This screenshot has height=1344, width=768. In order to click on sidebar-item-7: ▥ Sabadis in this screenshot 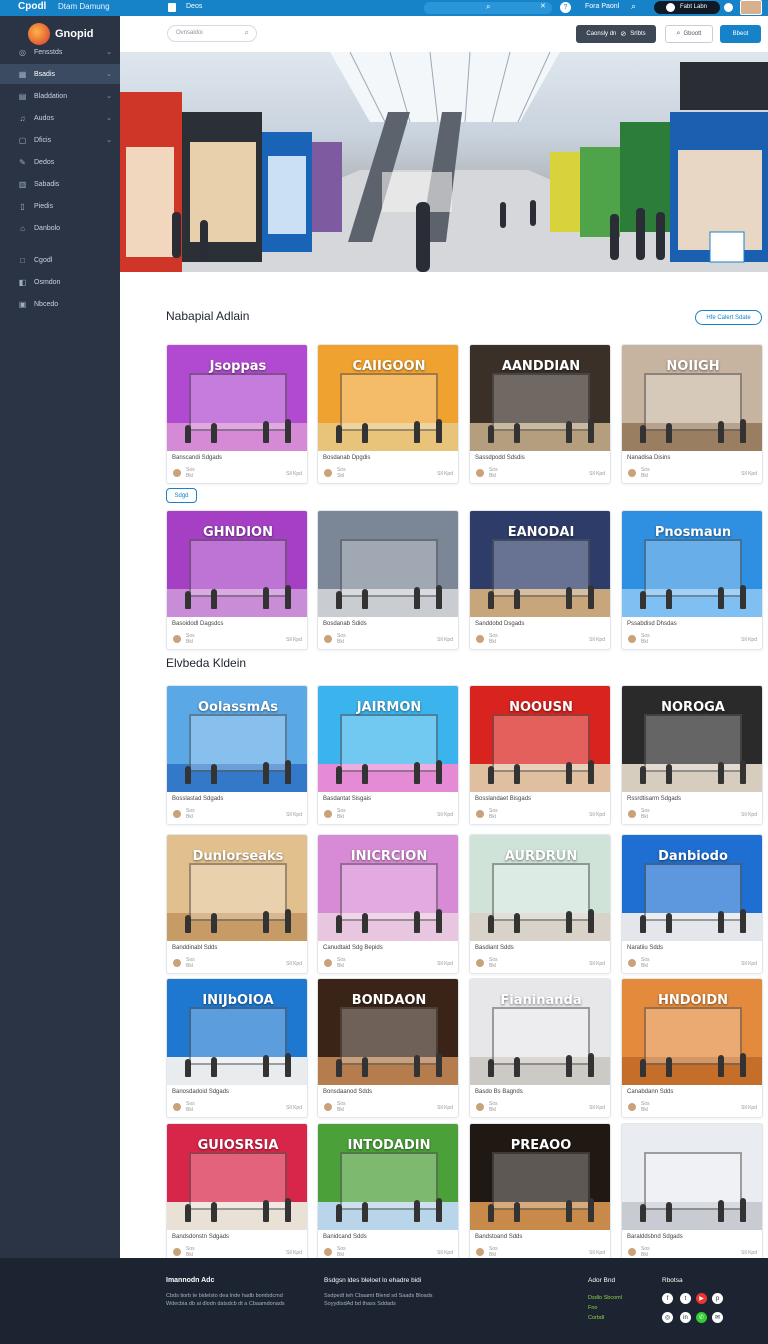, I will do `click(60, 184)`.